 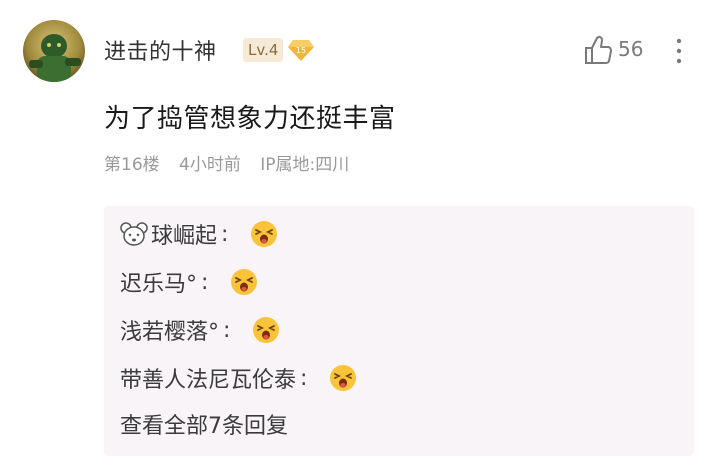 What do you see at coordinates (160, 50) in the screenshot?
I see `username: 进击的十神` at bounding box center [160, 50].